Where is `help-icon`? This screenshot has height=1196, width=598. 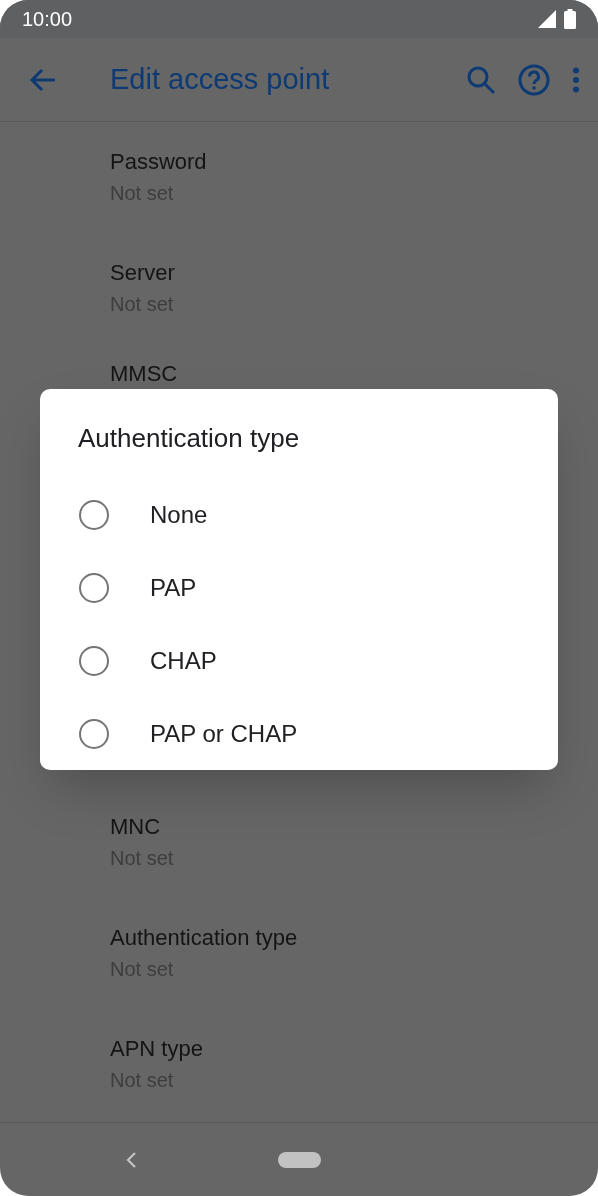
help-icon is located at coordinates (534, 79).